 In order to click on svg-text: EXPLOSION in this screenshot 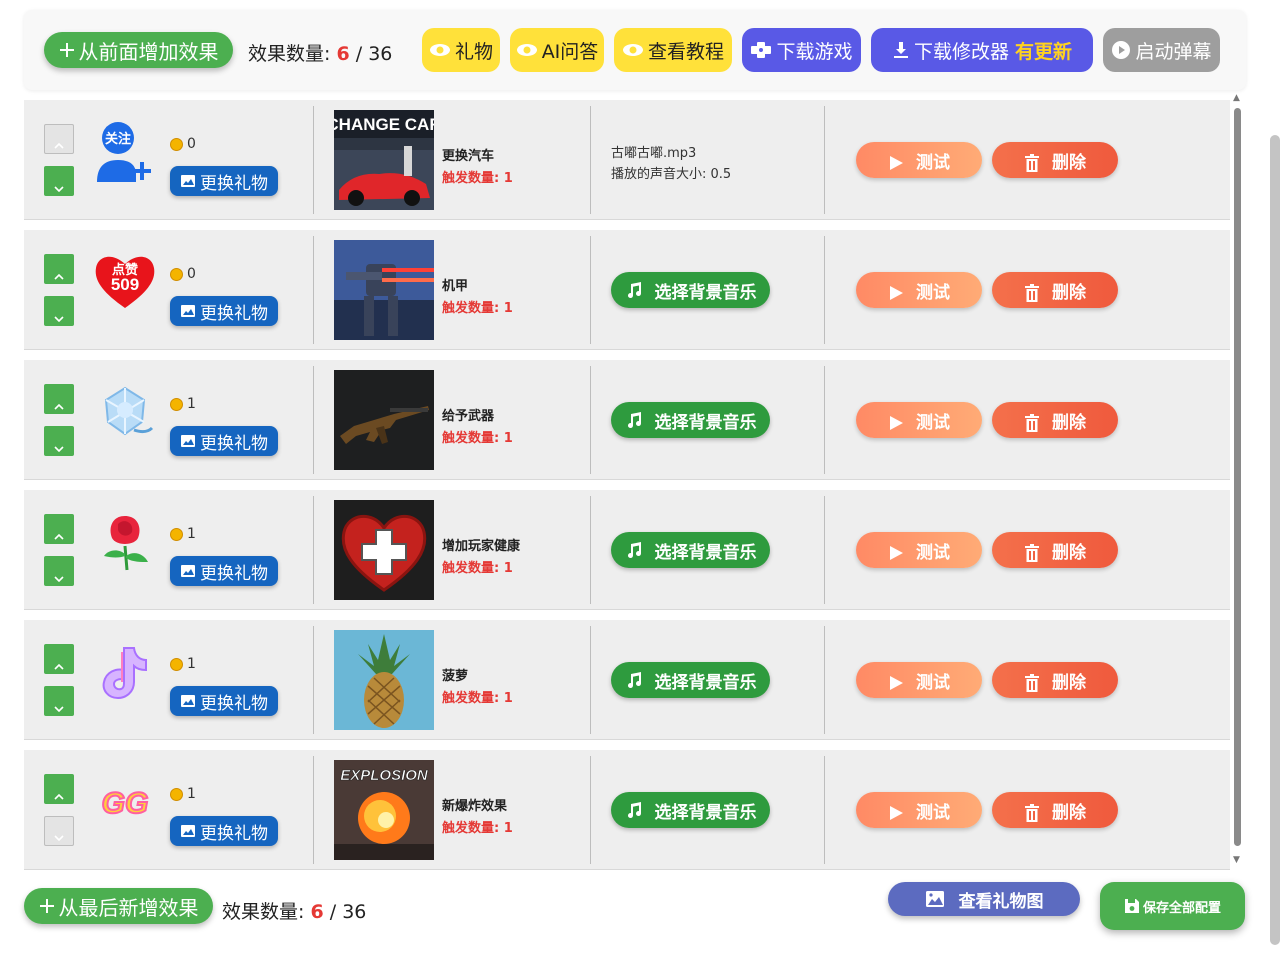, I will do `click(384, 775)`.